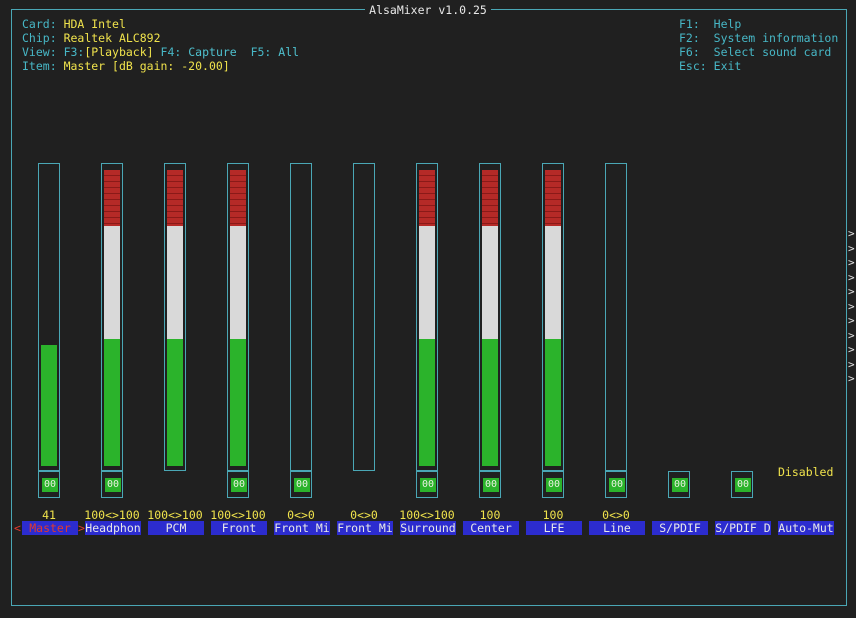 Image resolution: width=856 pixels, height=618 pixels. What do you see at coordinates (118, 52) in the screenshot?
I see `view-playback: [Playback]` at bounding box center [118, 52].